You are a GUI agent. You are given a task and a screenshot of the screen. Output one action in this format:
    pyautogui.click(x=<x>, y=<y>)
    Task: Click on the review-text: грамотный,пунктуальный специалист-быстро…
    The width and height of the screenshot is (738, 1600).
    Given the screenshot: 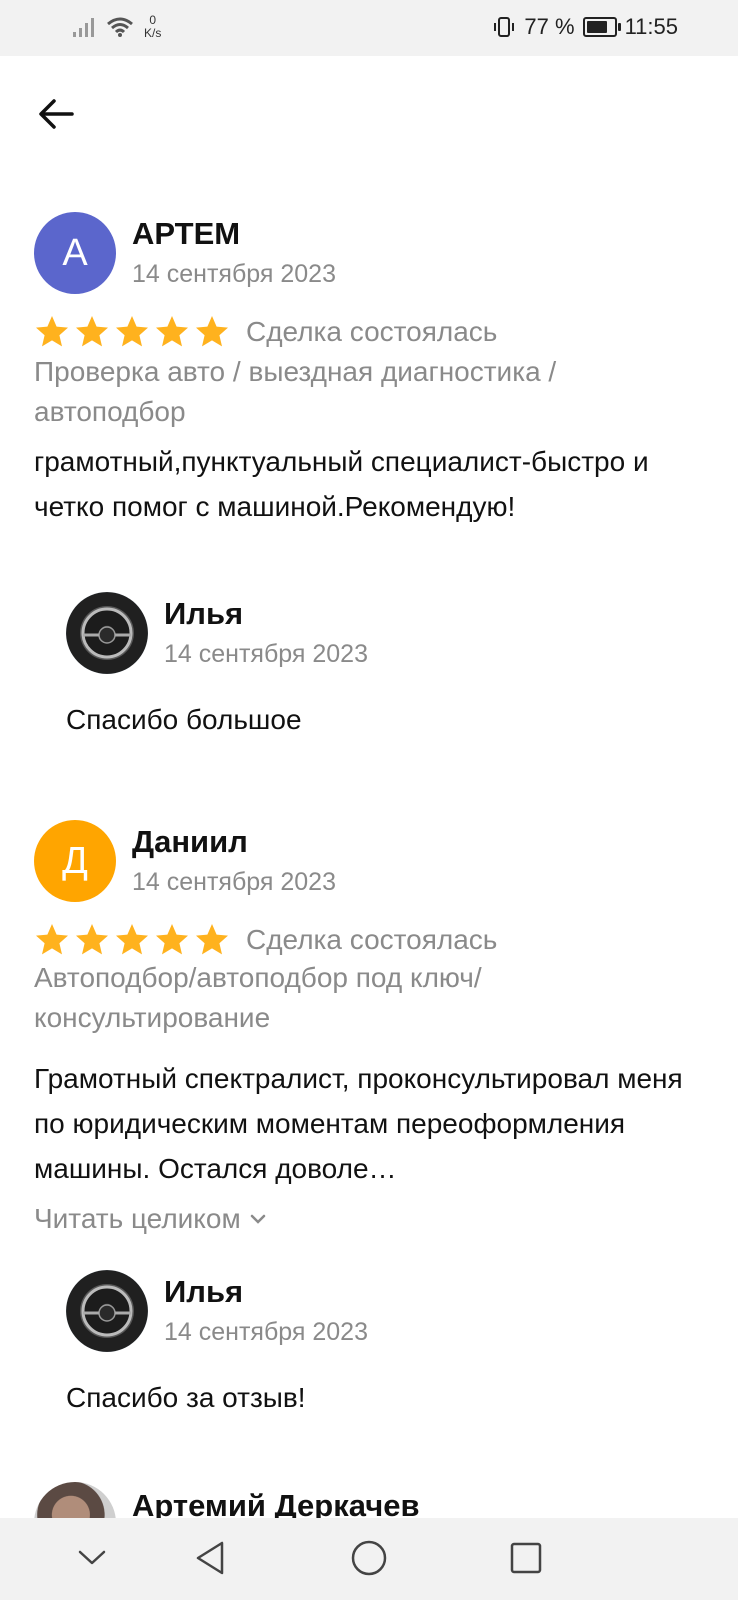 What is the action you would take?
    pyautogui.click(x=341, y=484)
    